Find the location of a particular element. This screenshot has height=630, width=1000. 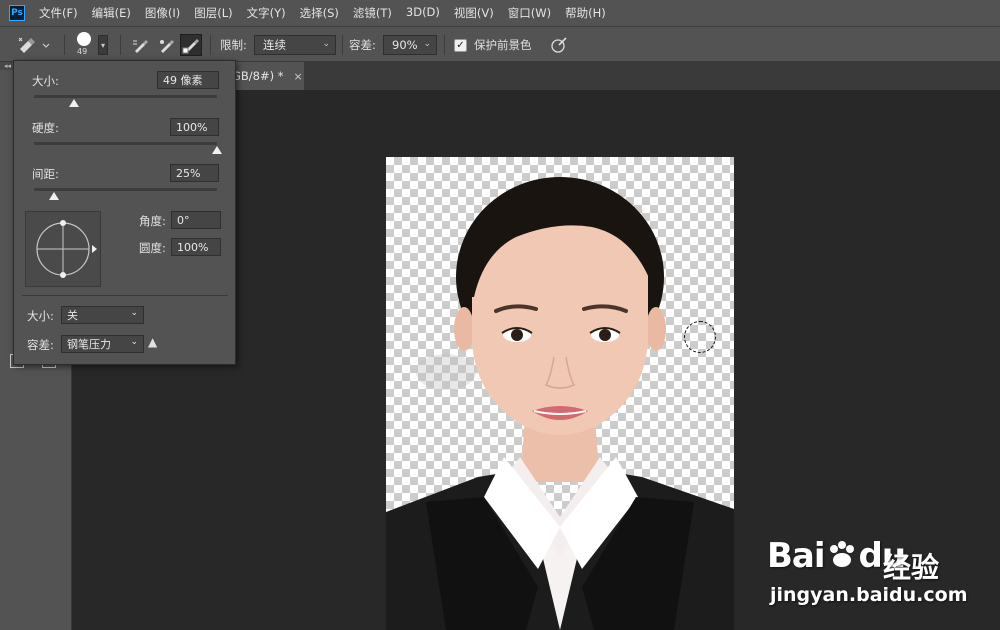

watermark-brand-part1: Bai is located at coordinates (796, 556).